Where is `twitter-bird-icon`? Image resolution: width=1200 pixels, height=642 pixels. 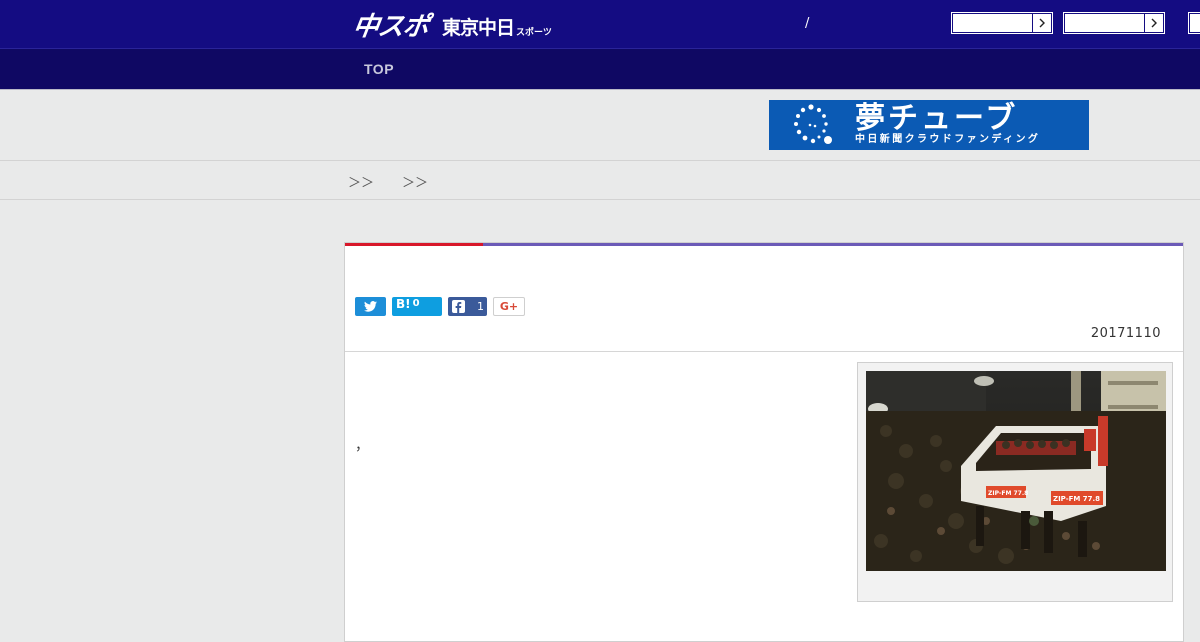 twitter-bird-icon is located at coordinates (370, 306).